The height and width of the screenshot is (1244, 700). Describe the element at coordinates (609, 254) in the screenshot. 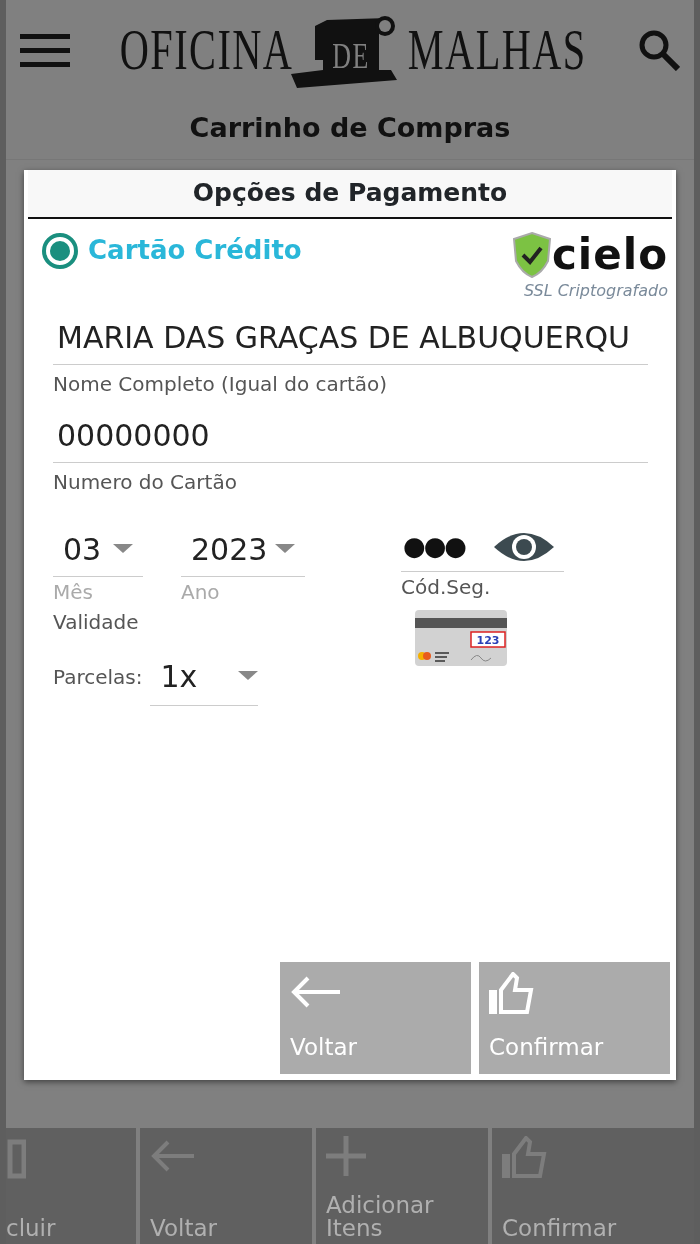

I see `brand-logo: cielo` at that location.